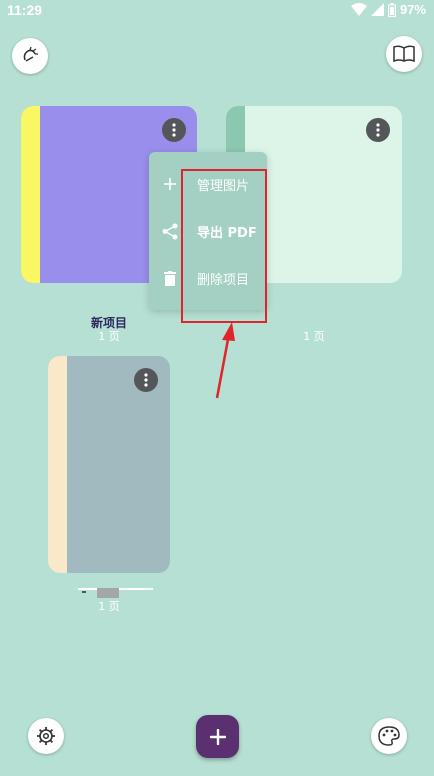 The height and width of the screenshot is (776, 434). Describe the element at coordinates (224, 246) in the screenshot. I see `annotation-highlight-box` at that location.